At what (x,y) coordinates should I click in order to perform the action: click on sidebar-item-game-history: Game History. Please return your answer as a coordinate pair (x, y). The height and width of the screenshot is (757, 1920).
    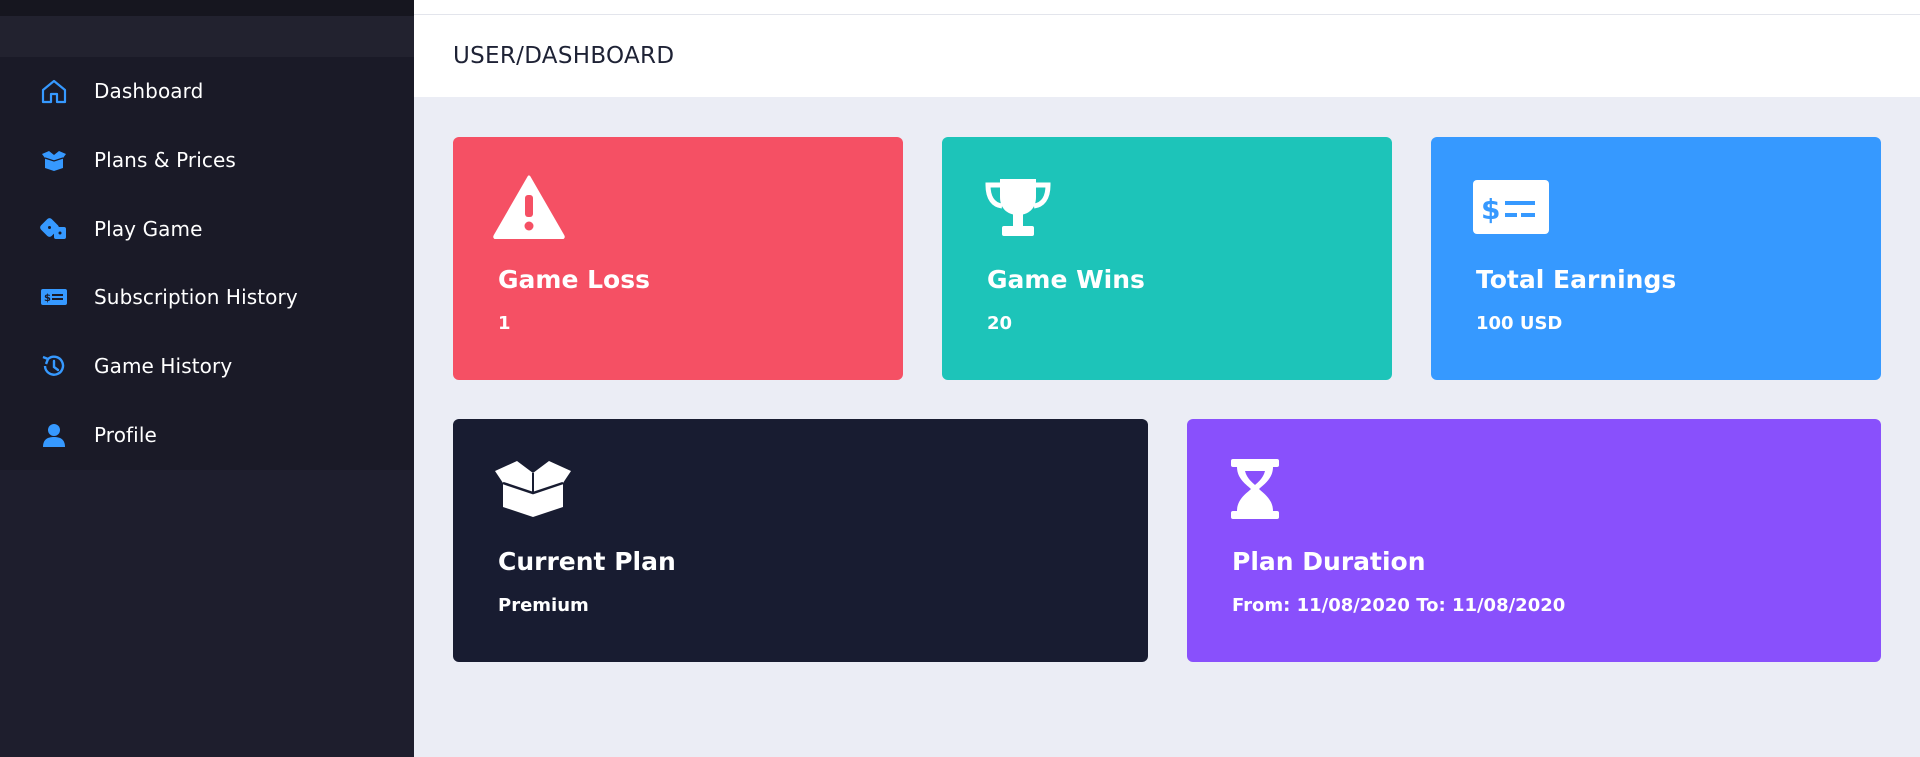
    Looking at the image, I should click on (207, 366).